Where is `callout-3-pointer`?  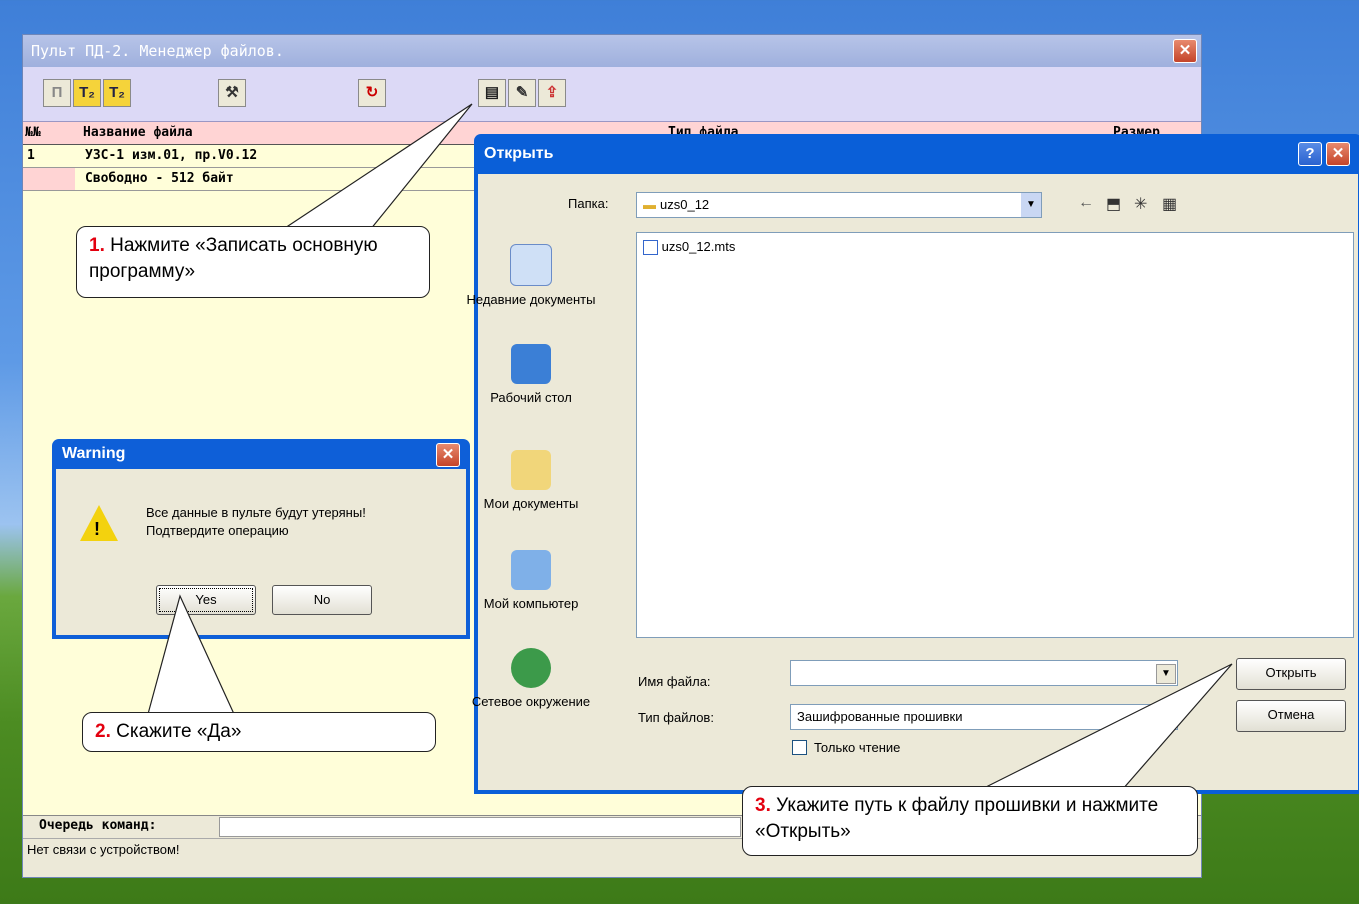
callout-3-pointer is located at coordinates (1106, 727).